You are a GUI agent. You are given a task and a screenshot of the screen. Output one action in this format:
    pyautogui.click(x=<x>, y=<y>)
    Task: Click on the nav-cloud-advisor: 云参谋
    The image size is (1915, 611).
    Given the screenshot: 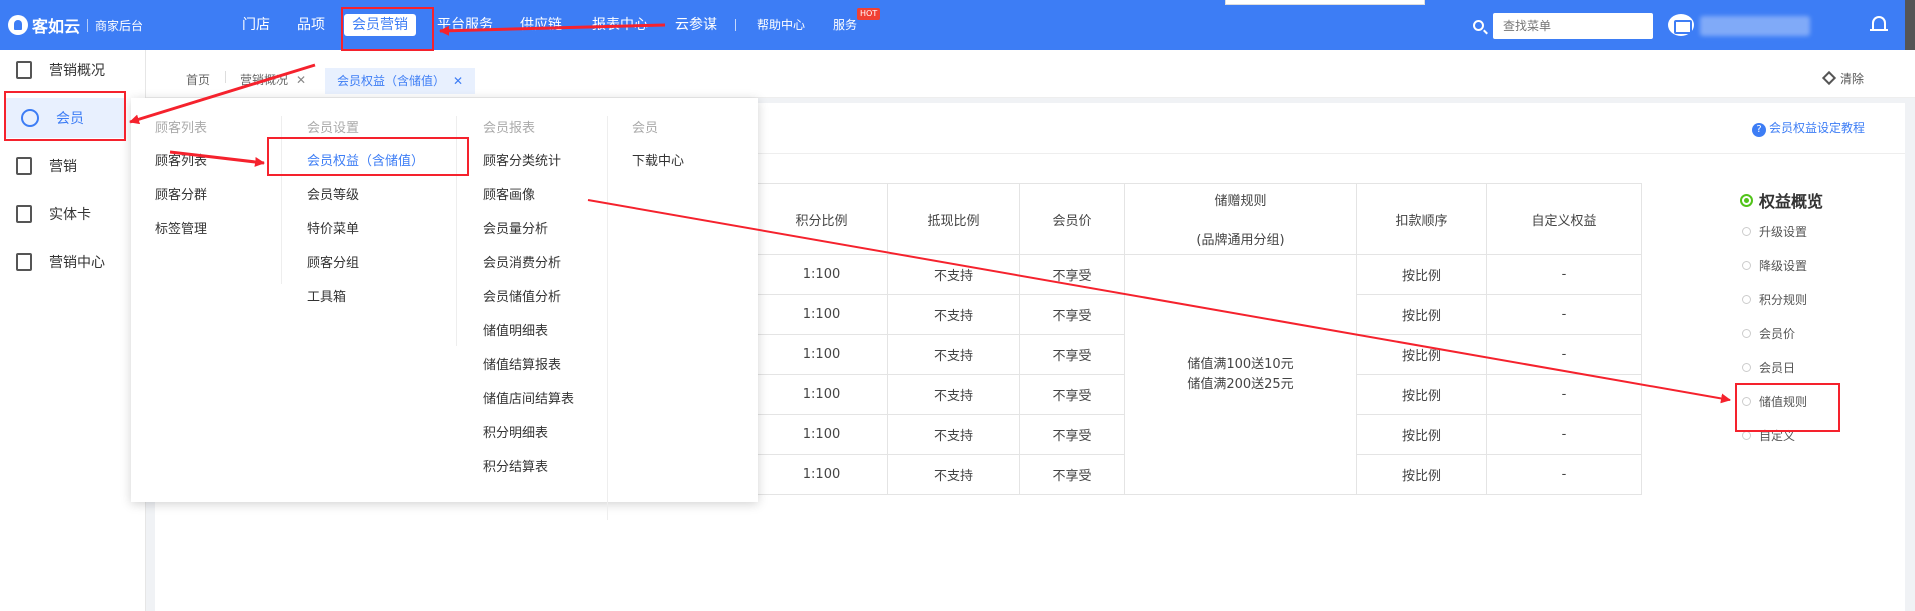 What is the action you would take?
    pyautogui.click(x=696, y=25)
    